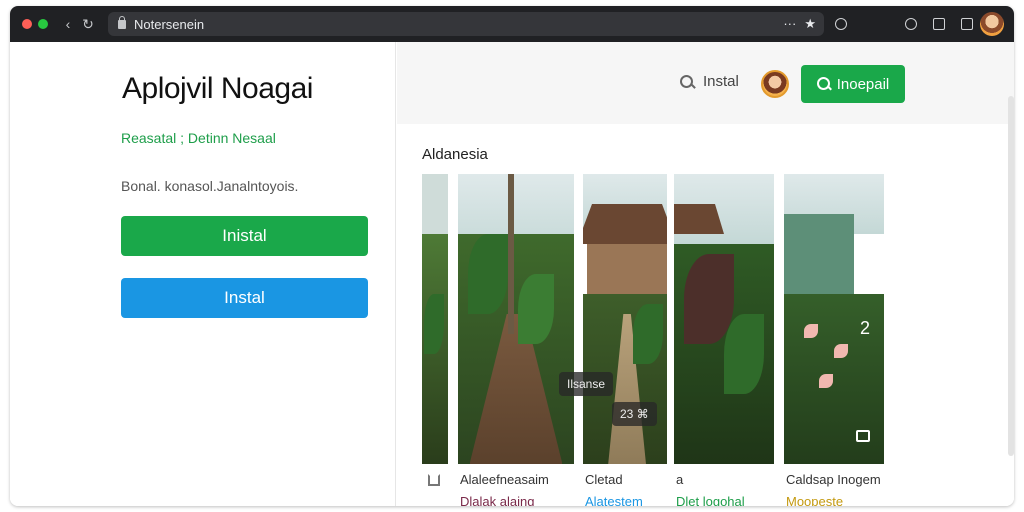  Describe the element at coordinates (614, 500) in the screenshot. I see `card-subcaption: Alatestem` at that location.